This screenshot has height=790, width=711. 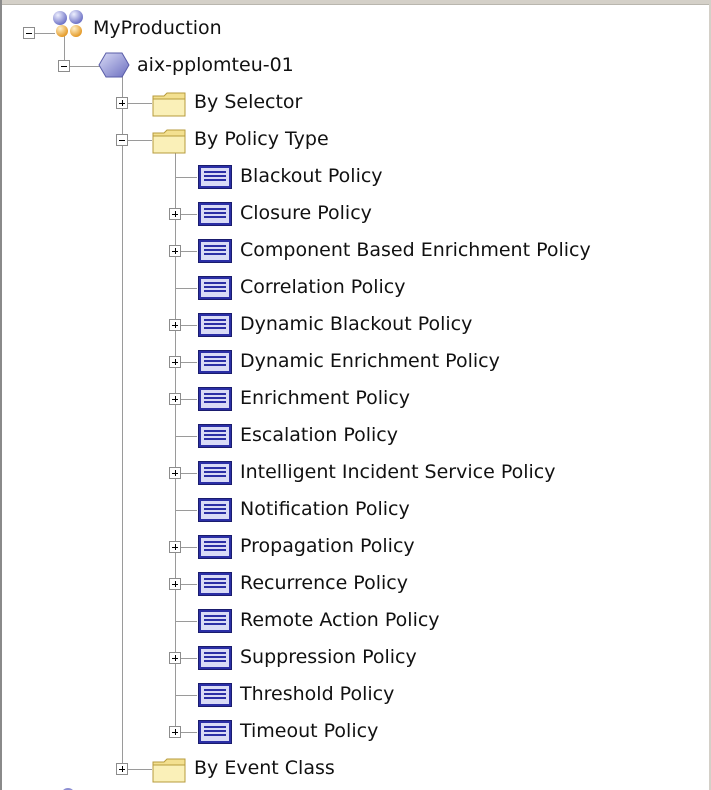 I want to click on tree-node-policy: Notification Policy, so click(x=355, y=509).